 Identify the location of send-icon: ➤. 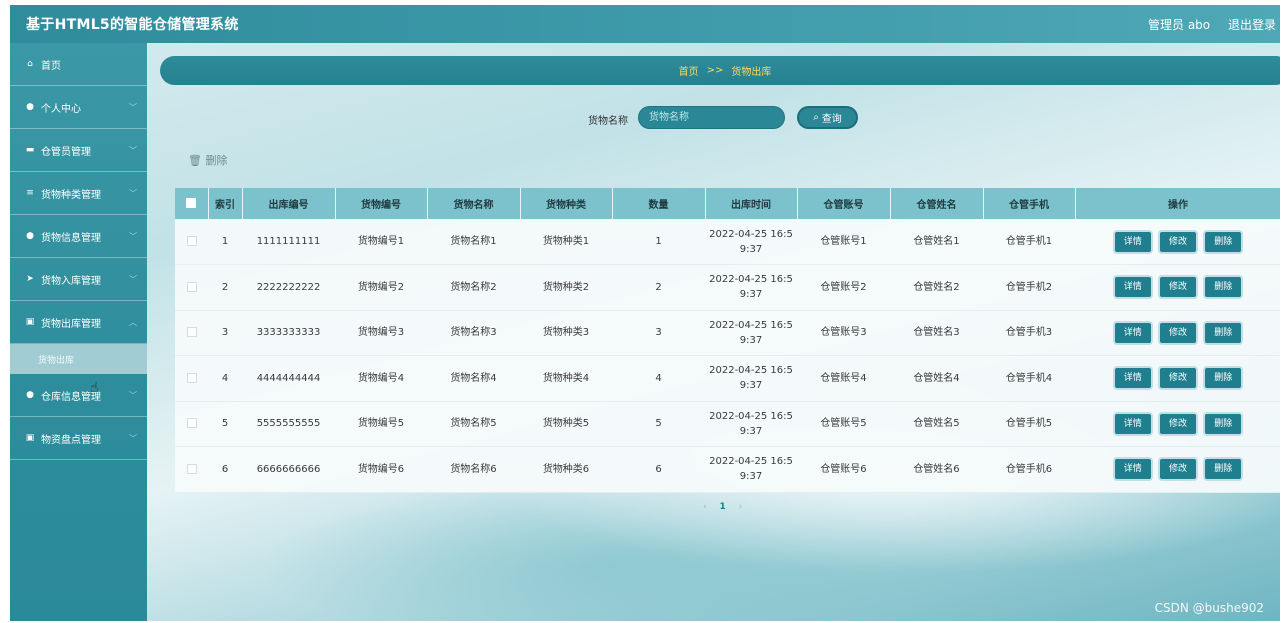
(30, 279).